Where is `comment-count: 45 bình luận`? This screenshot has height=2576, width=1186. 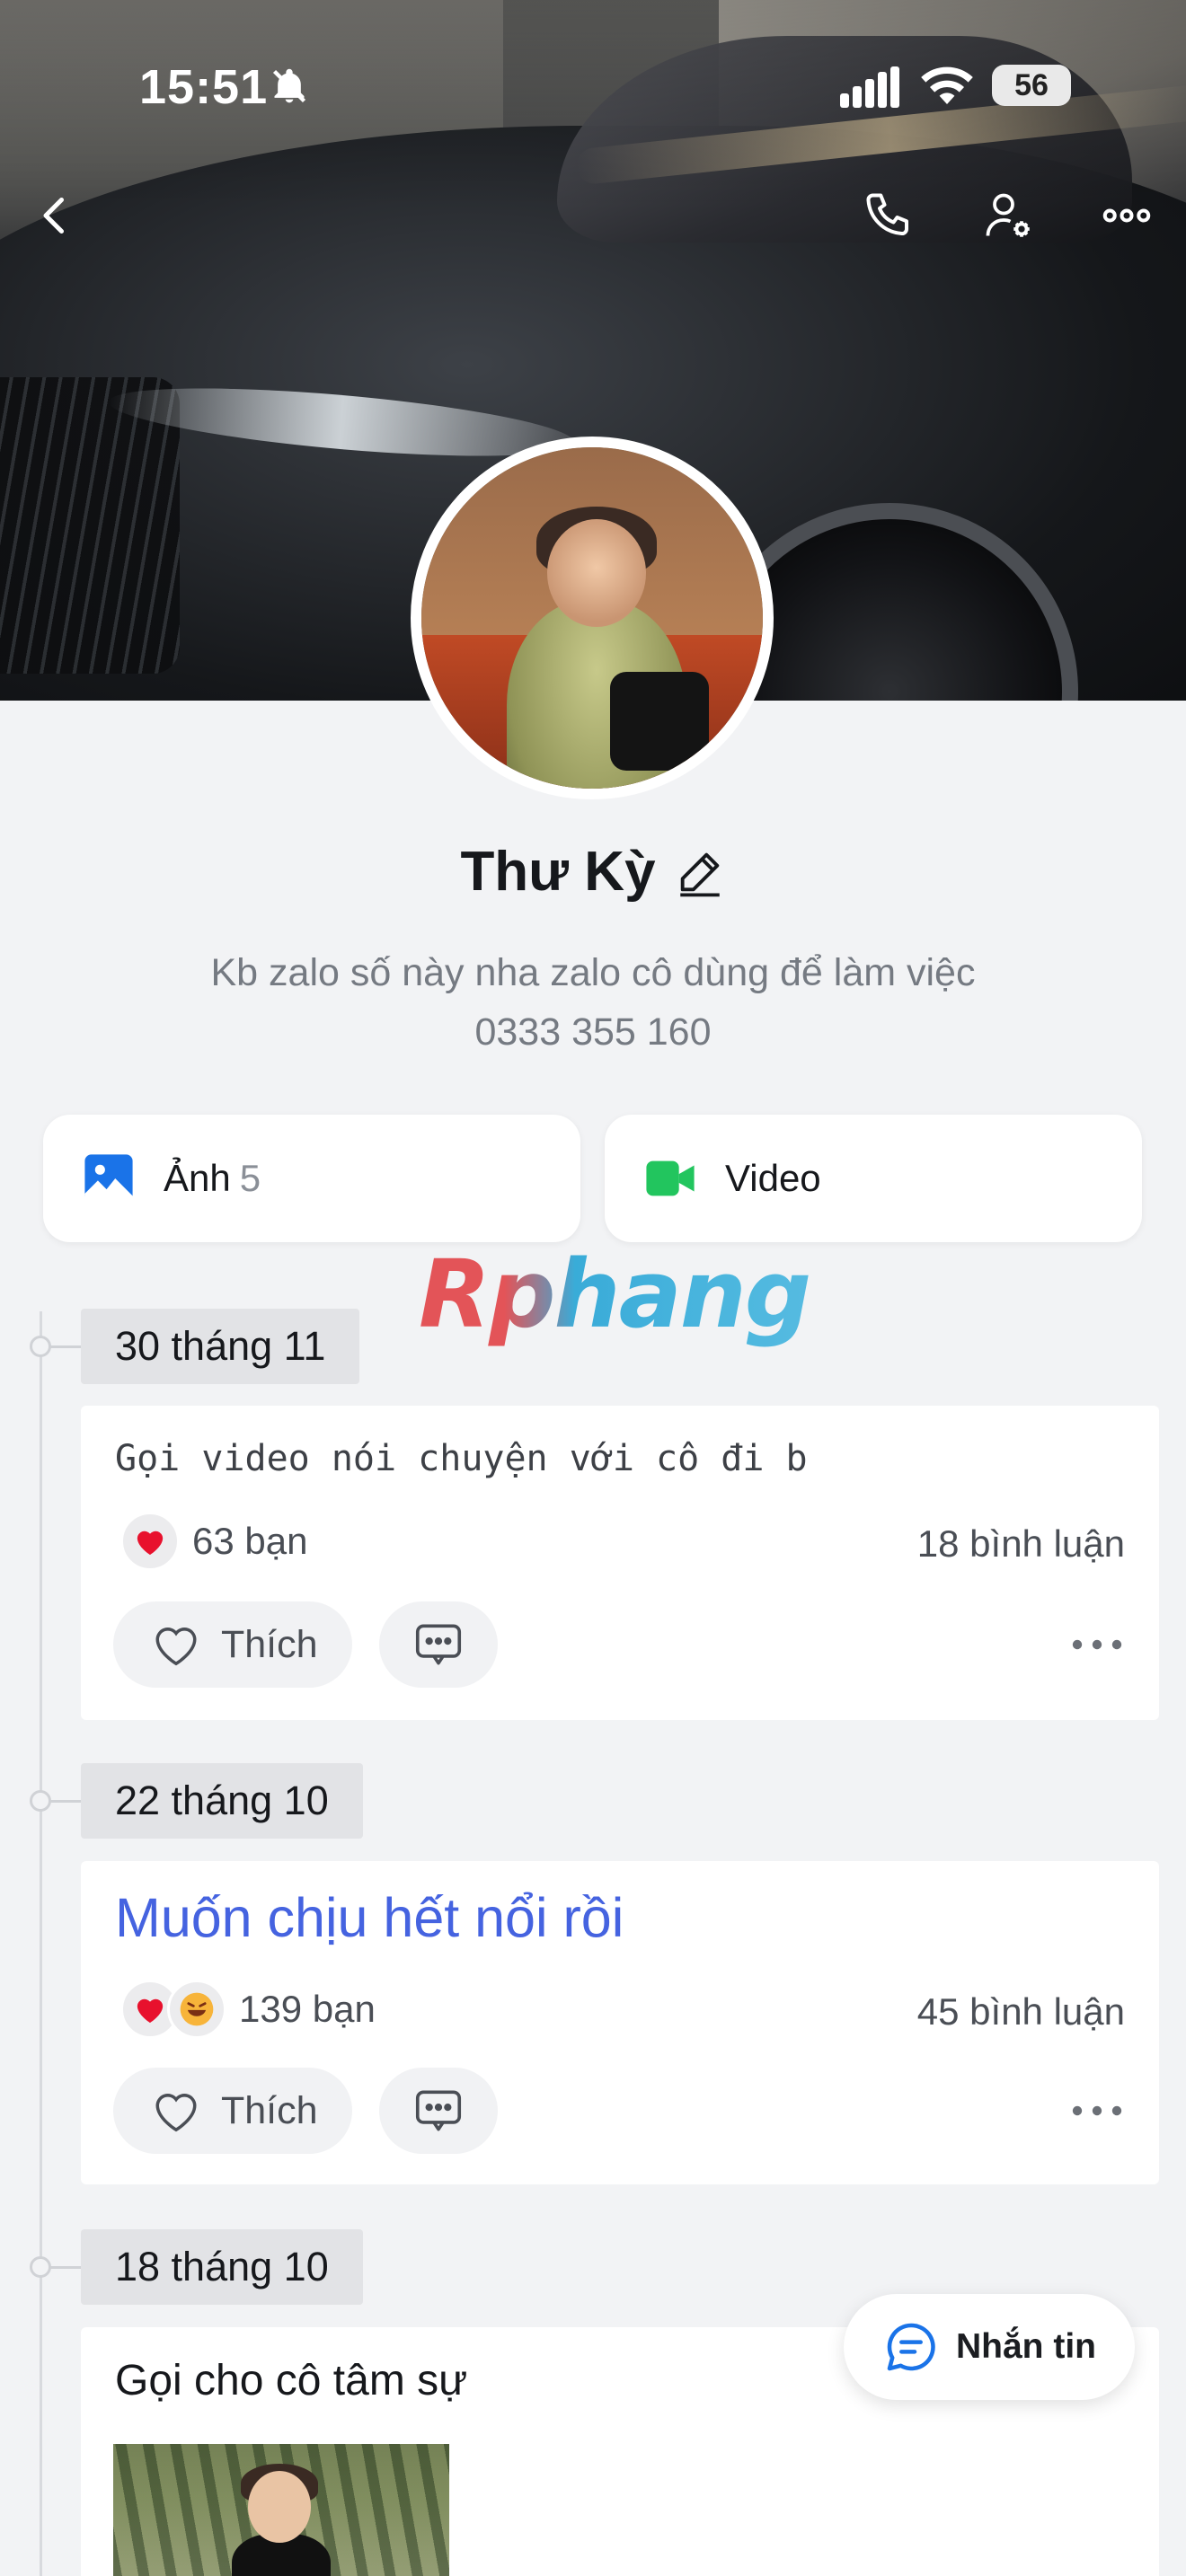
comment-count: 45 bình luận is located at coordinates (1021, 2011).